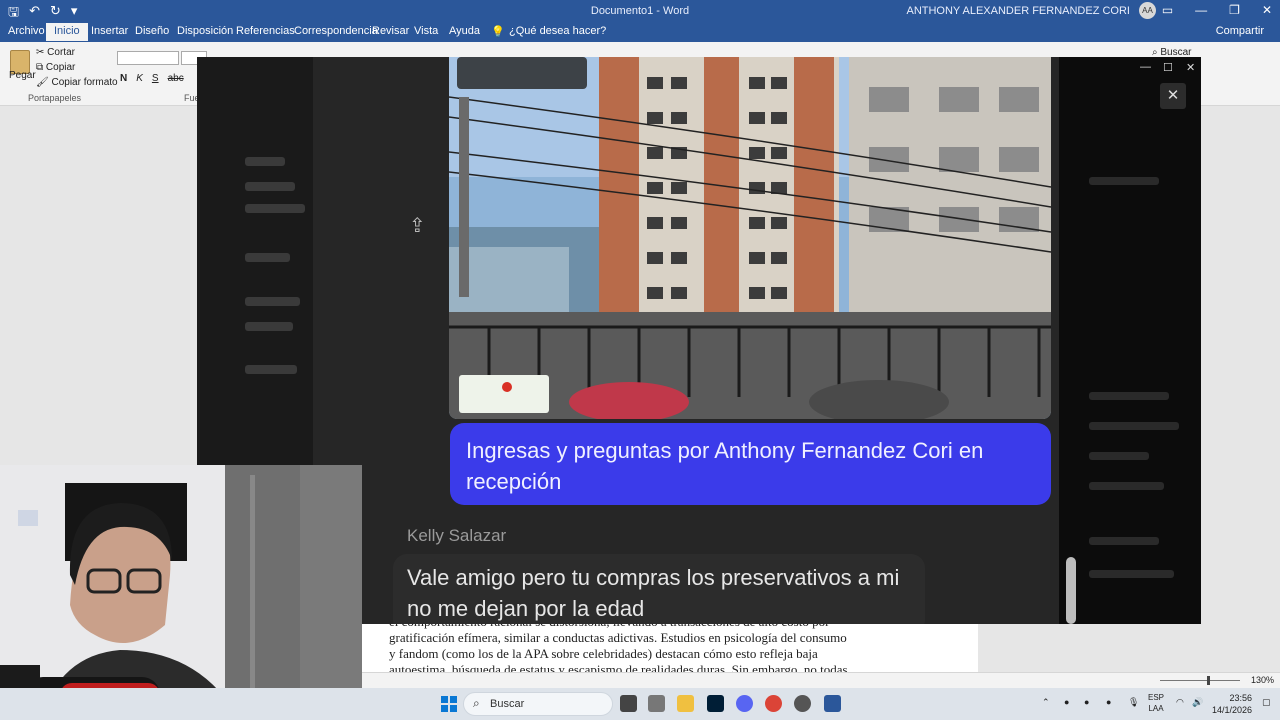 This screenshot has width=1280, height=720. What do you see at coordinates (1232, 710) in the screenshot?
I see `clock-date: 14/1/2026` at bounding box center [1232, 710].